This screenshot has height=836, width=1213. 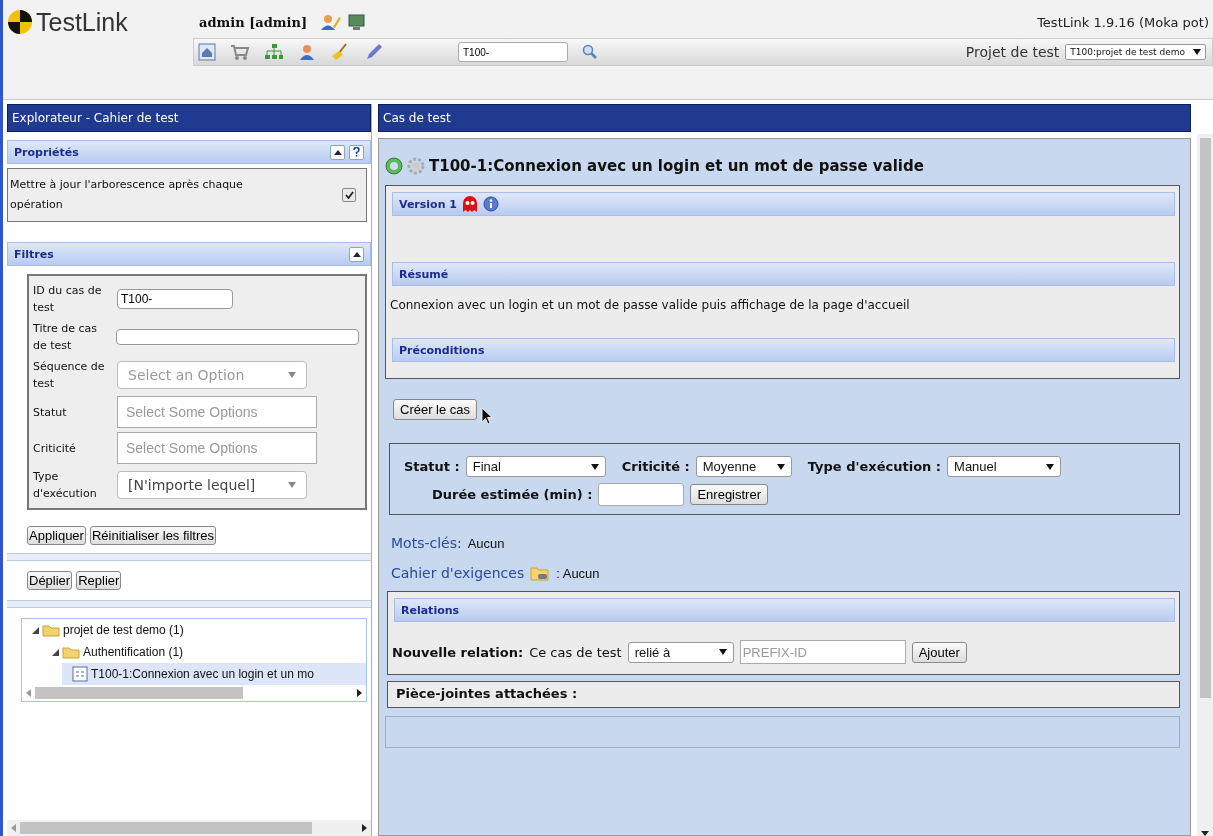 What do you see at coordinates (80, 674) in the screenshot?
I see `document-icon` at bounding box center [80, 674].